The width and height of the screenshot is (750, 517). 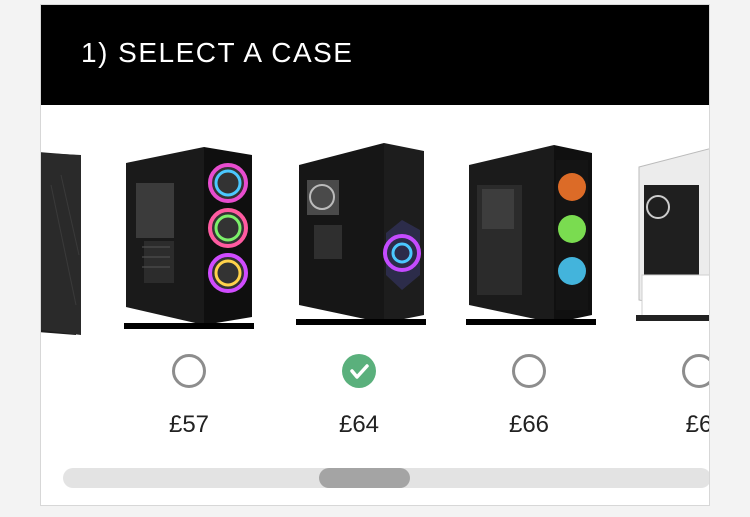 What do you see at coordinates (217, 52) in the screenshot?
I see `section-title: 1) SELECT A CASE` at bounding box center [217, 52].